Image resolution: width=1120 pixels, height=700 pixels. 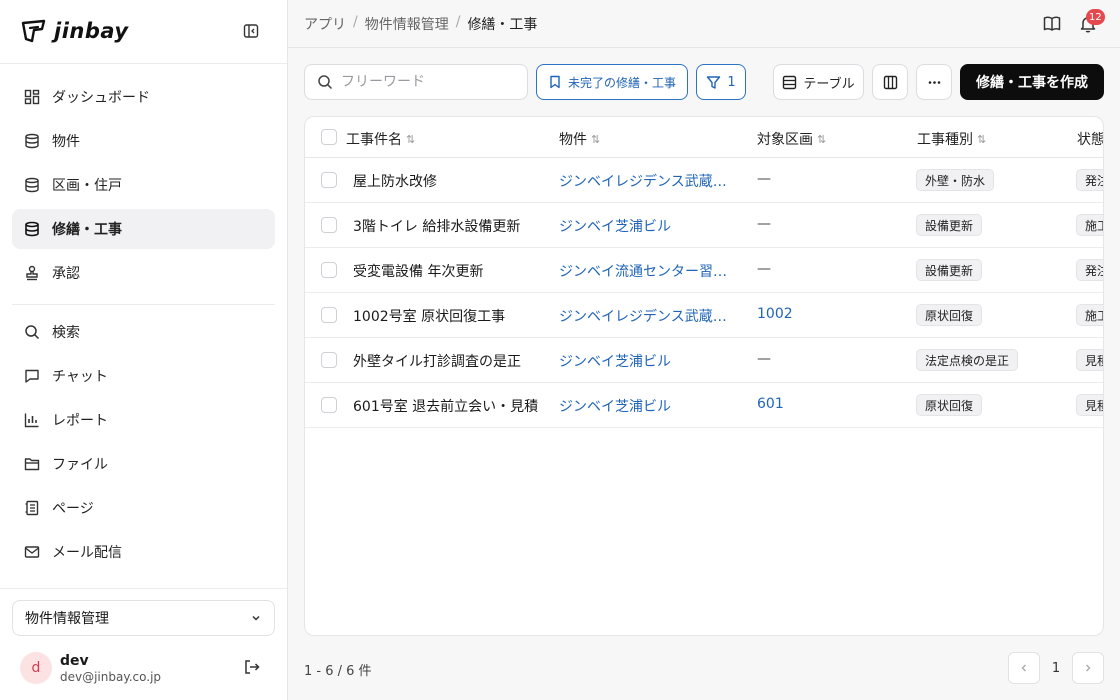 What do you see at coordinates (555, 82) in the screenshot?
I see `bookmark-icon` at bounding box center [555, 82].